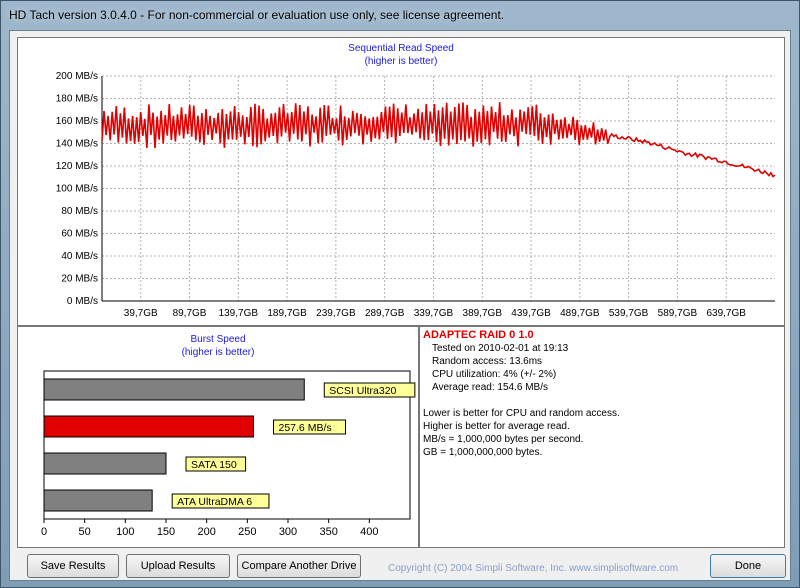  What do you see at coordinates (77, 121) in the screenshot?
I see `y-tick-label: 160 MB/s` at bounding box center [77, 121].